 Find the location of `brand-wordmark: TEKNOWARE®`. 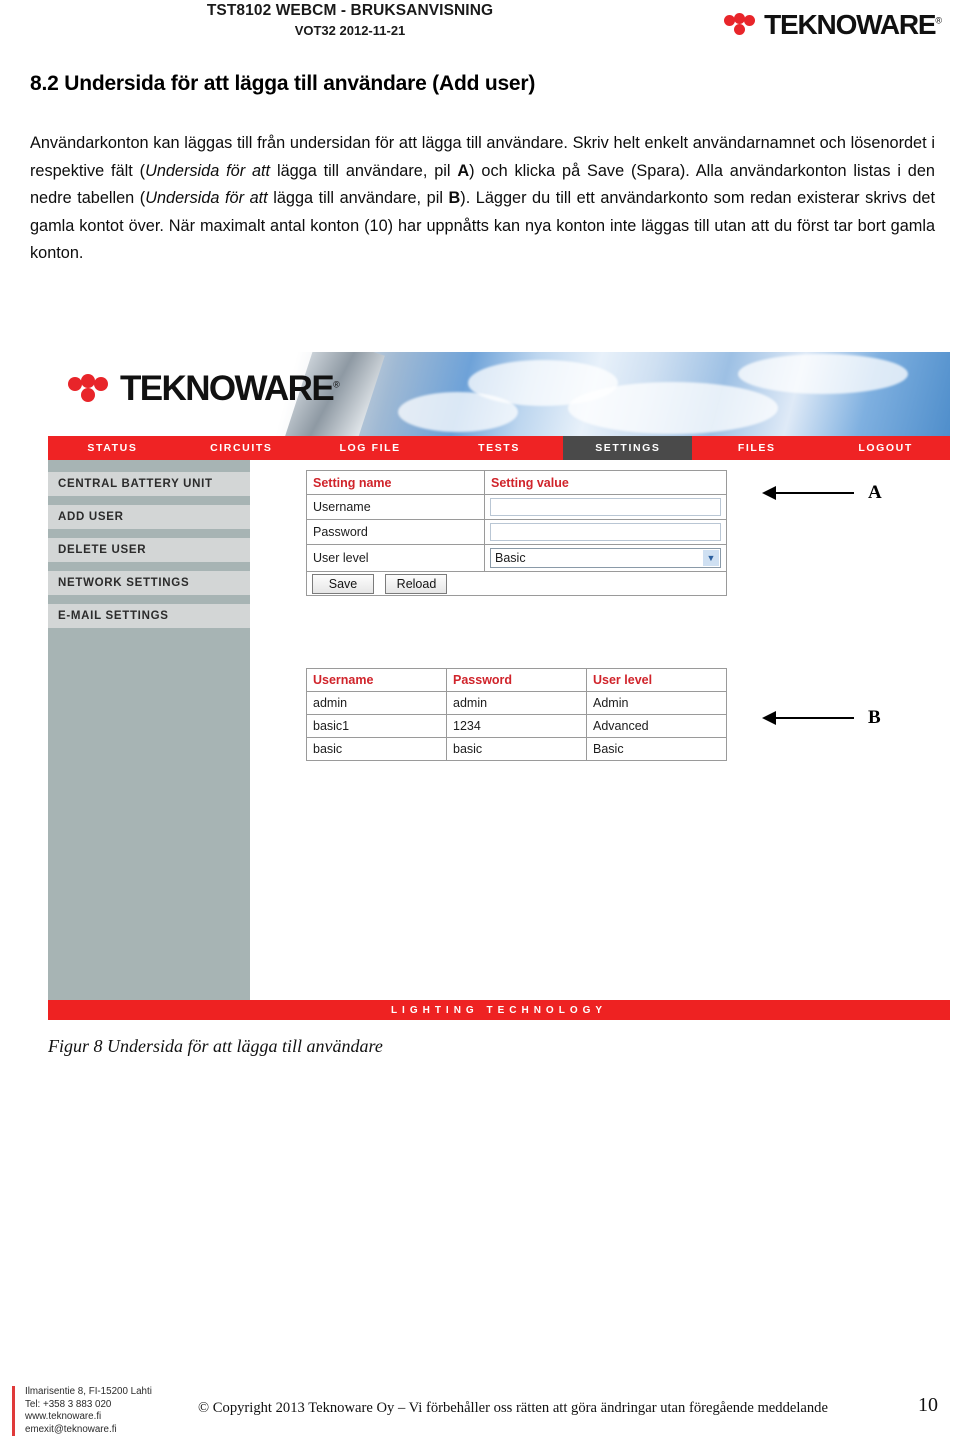

brand-wordmark: TEKNOWARE® is located at coordinates (853, 25).